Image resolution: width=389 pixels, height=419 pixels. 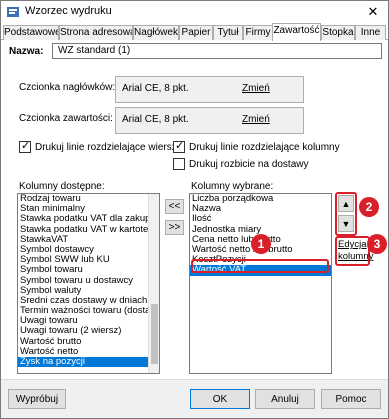 I want to click on add-column-button: >>, so click(x=174, y=227).